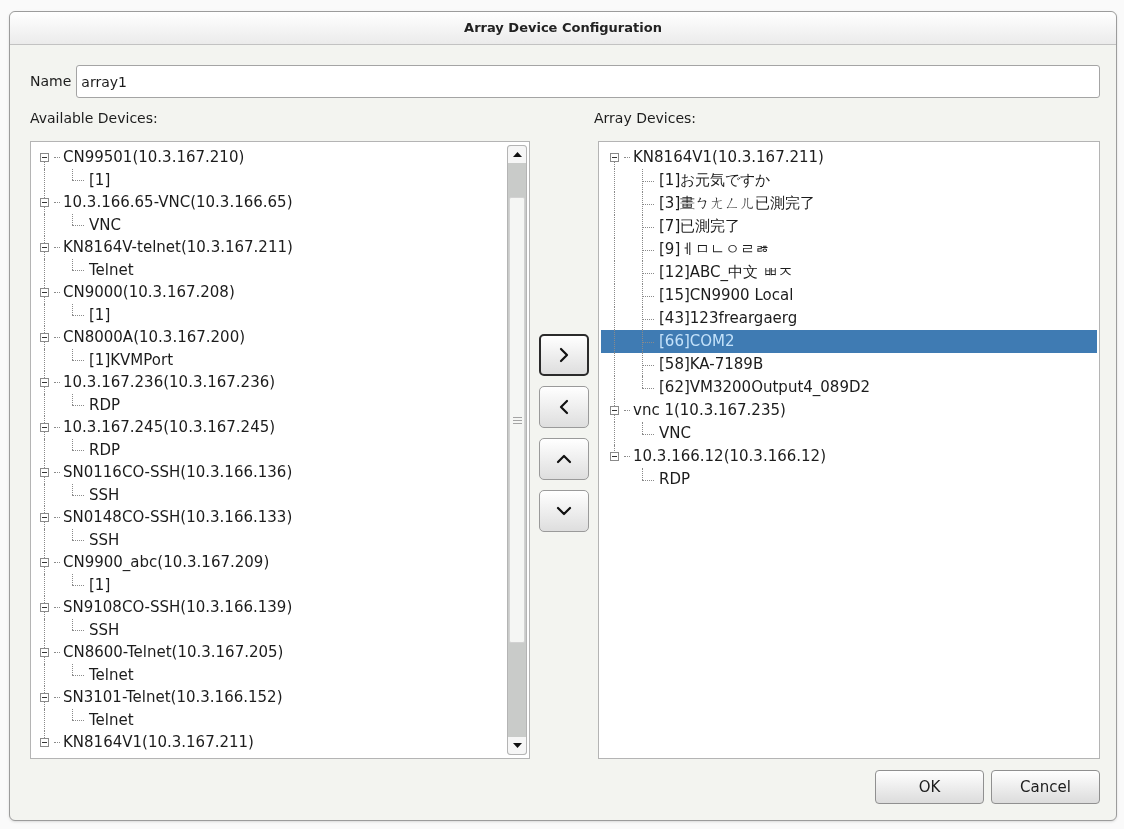  Describe the element at coordinates (154, 157) in the screenshot. I see `tree-item: CN99501(10.3.167.210)` at that location.